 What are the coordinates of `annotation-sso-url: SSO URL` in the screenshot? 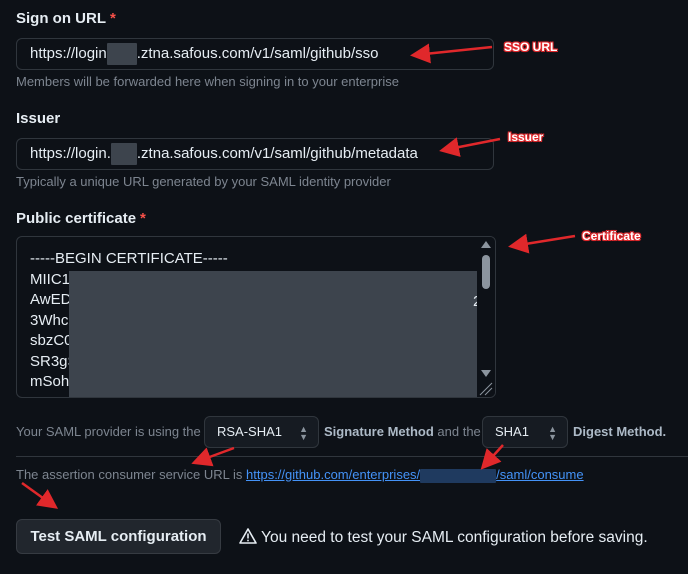 It's located at (531, 47).